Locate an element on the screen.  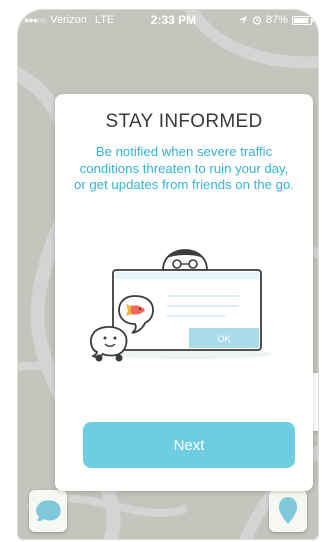
battery-percent: 87% is located at coordinates (276, 20).